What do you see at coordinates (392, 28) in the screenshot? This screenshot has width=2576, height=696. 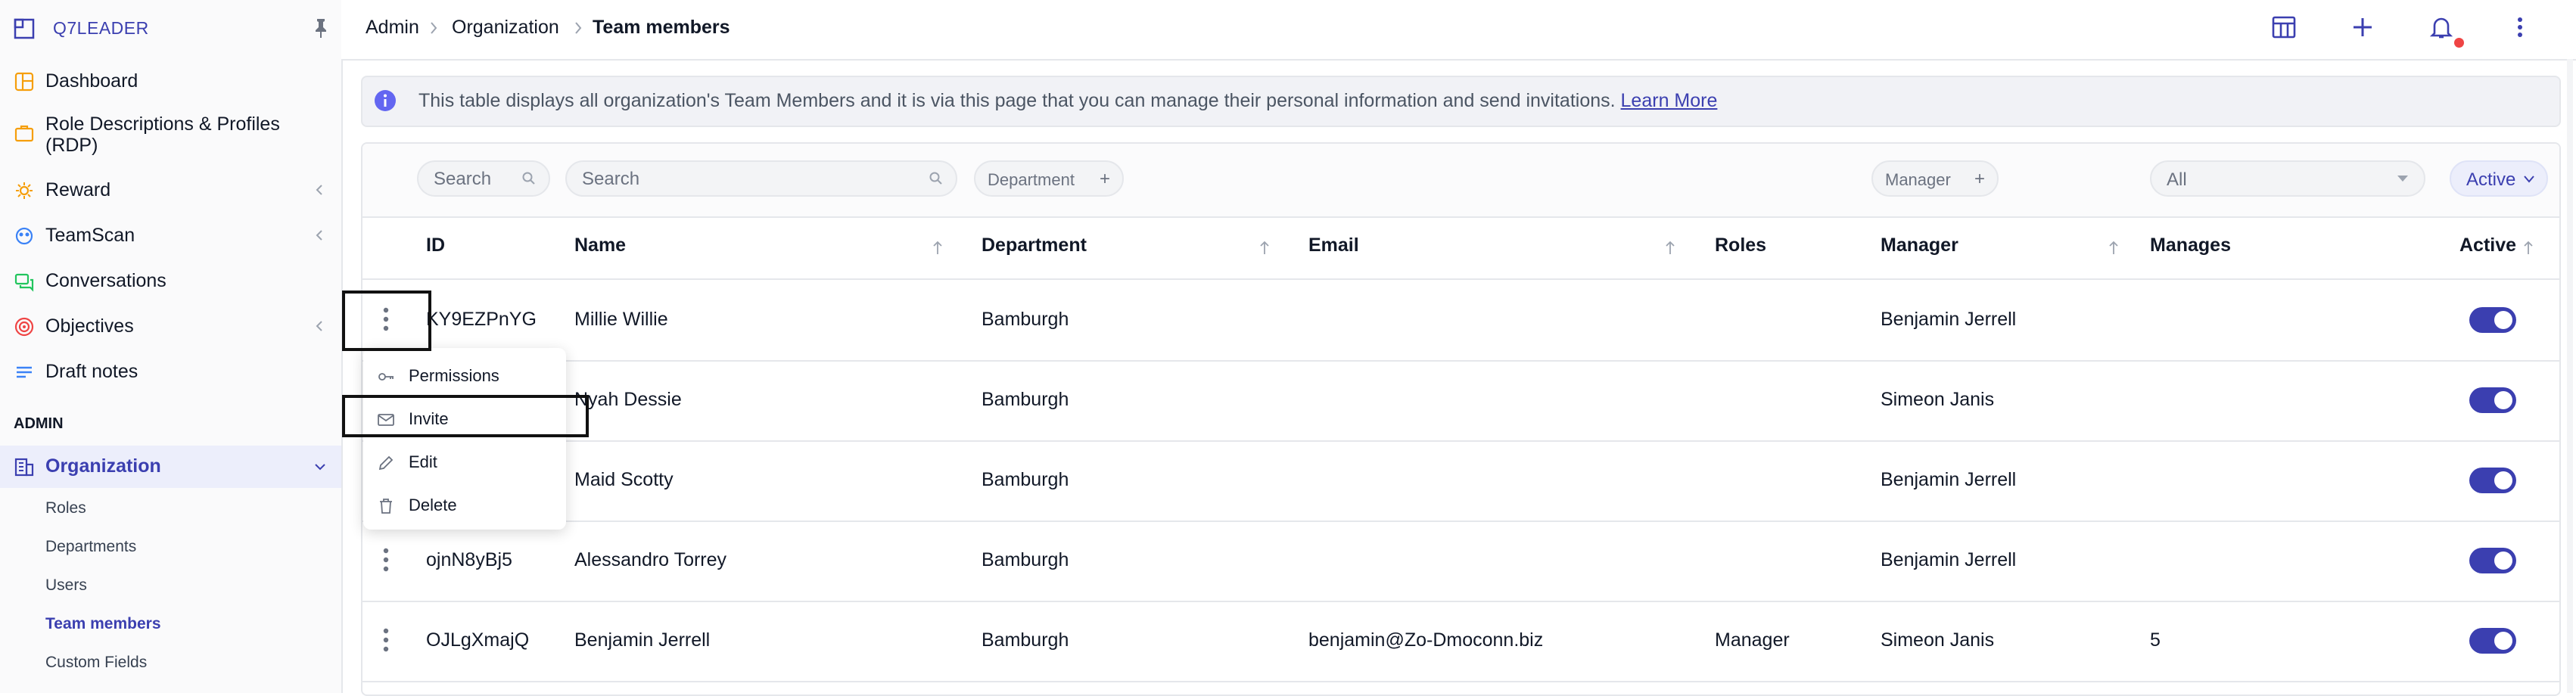 I see `breadcrumb-admin: Admin` at bounding box center [392, 28].